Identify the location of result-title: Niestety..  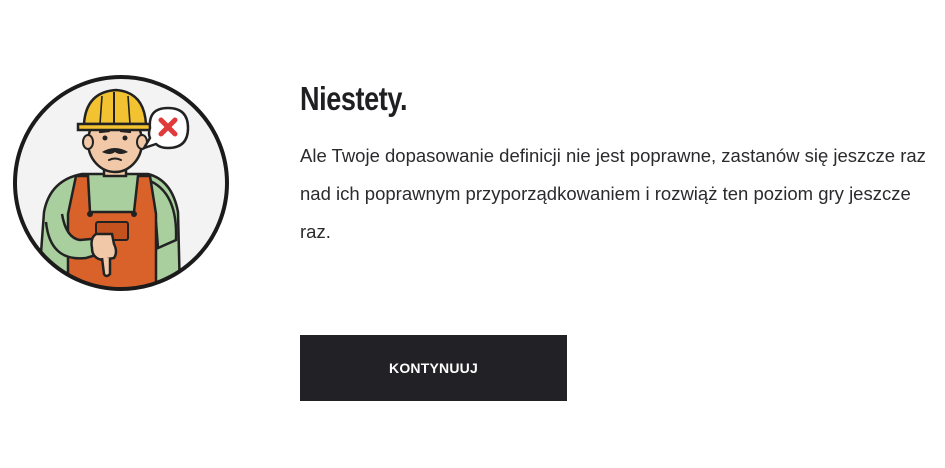
(354, 98).